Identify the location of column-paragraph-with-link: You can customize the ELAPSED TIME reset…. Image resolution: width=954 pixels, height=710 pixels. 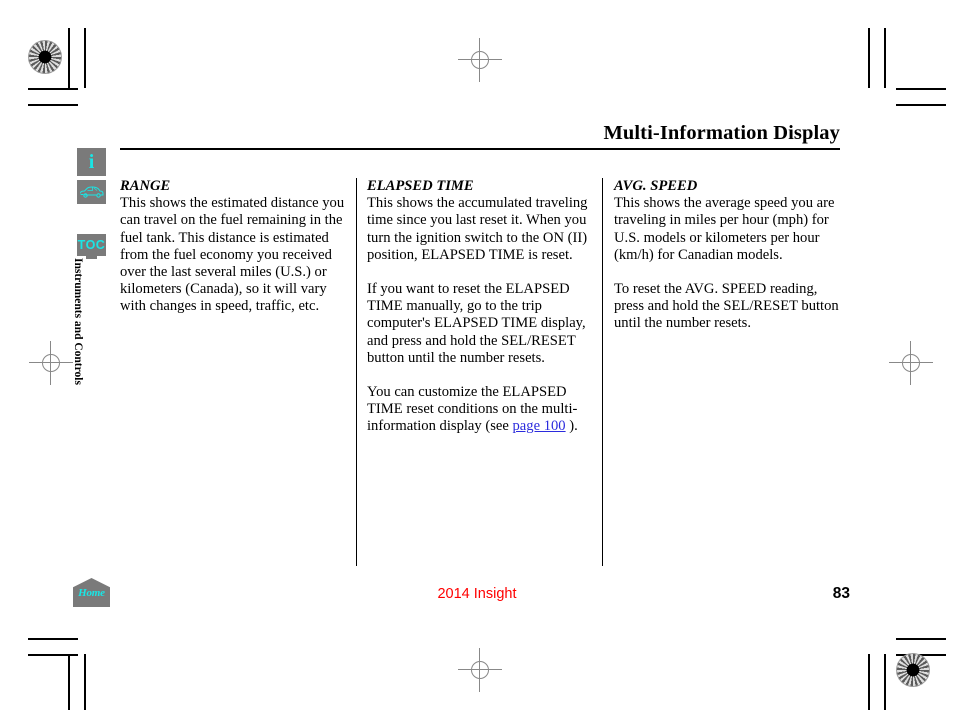
(481, 410).